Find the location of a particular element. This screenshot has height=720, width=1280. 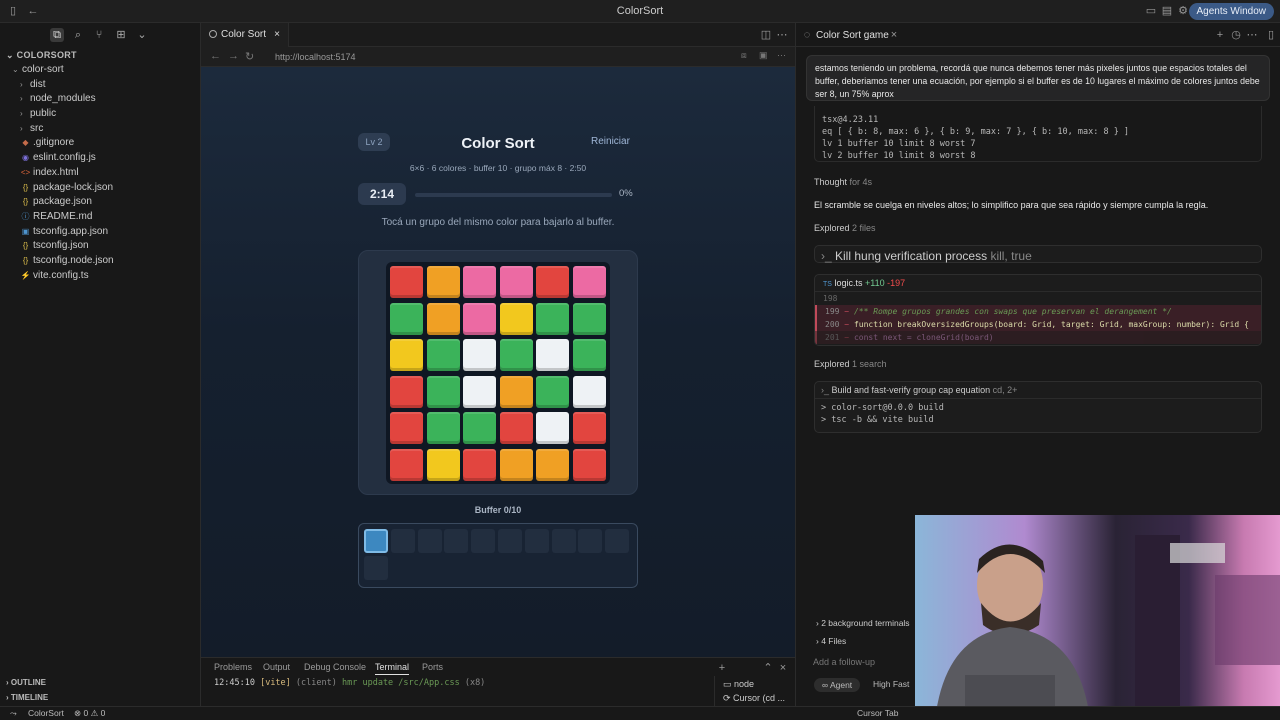

cursor-tab-status: Cursor Tab is located at coordinates (877, 713).